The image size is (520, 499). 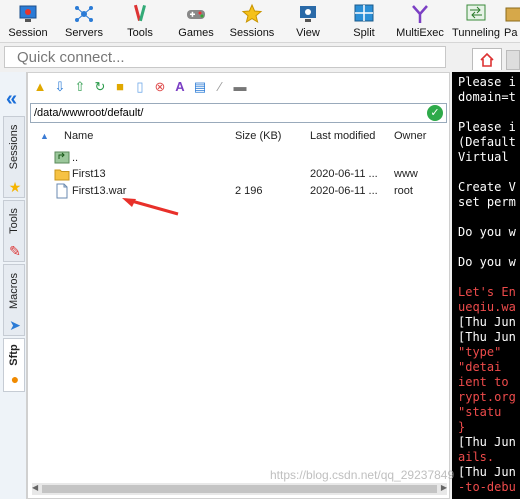 I want to click on path-bar: /data/wwwroot/default/ ✓, so click(x=238, y=113).